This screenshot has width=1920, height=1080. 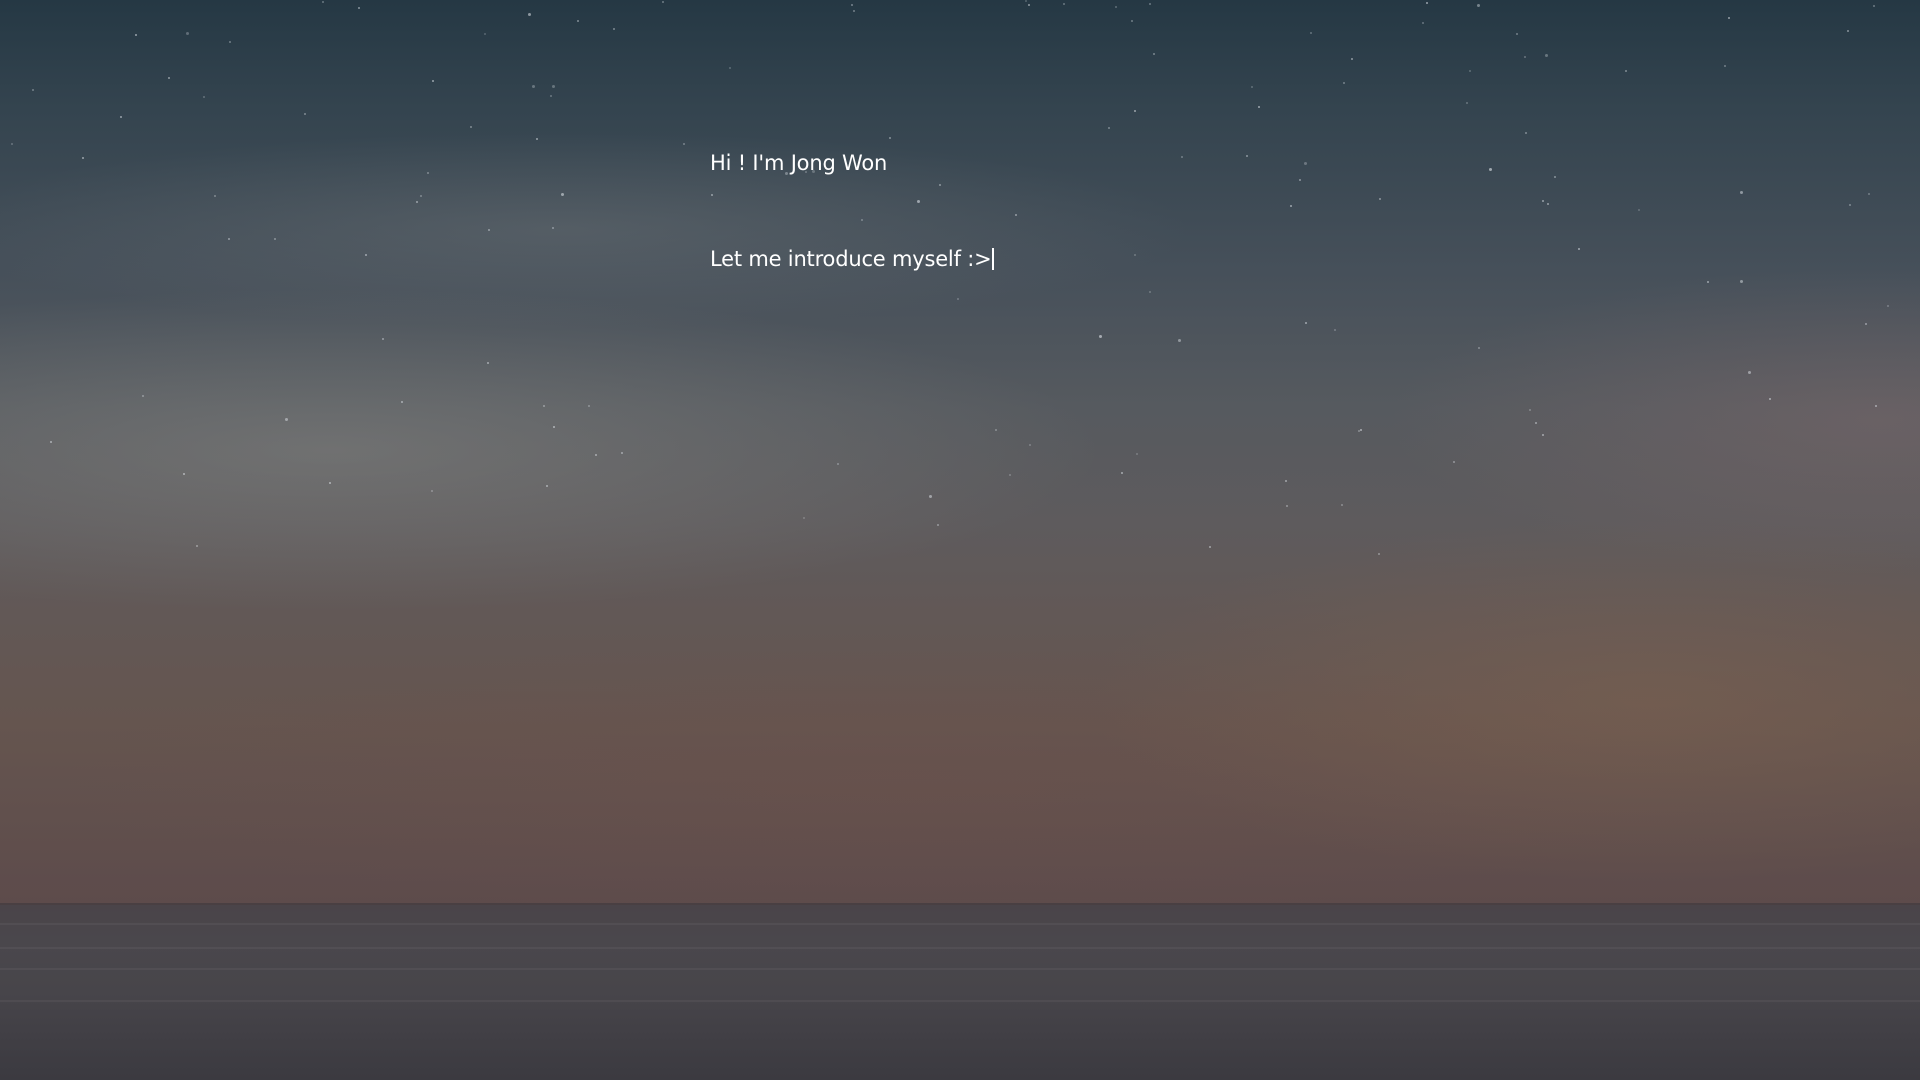 What do you see at coordinates (992, 259) in the screenshot?
I see `text-cursor` at bounding box center [992, 259].